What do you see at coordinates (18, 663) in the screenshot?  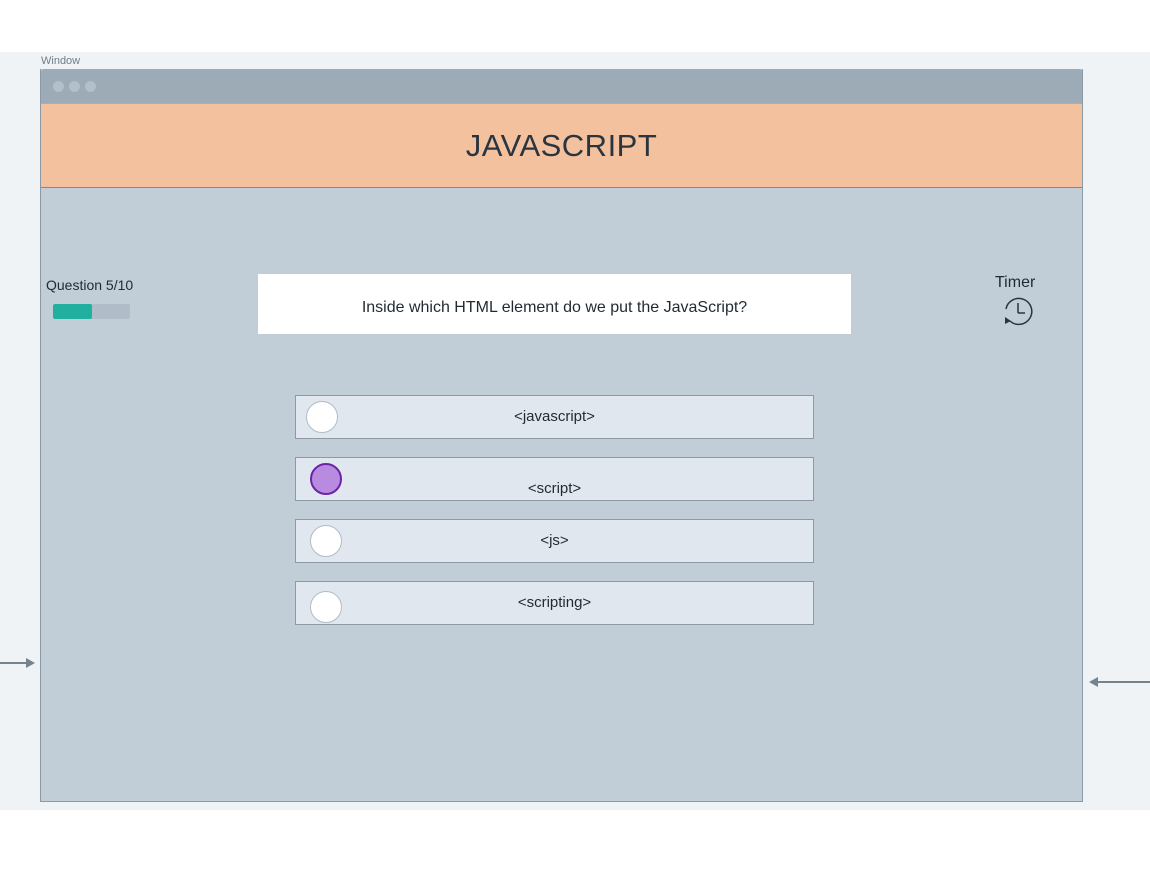 I see `arrow-right-icon` at bounding box center [18, 663].